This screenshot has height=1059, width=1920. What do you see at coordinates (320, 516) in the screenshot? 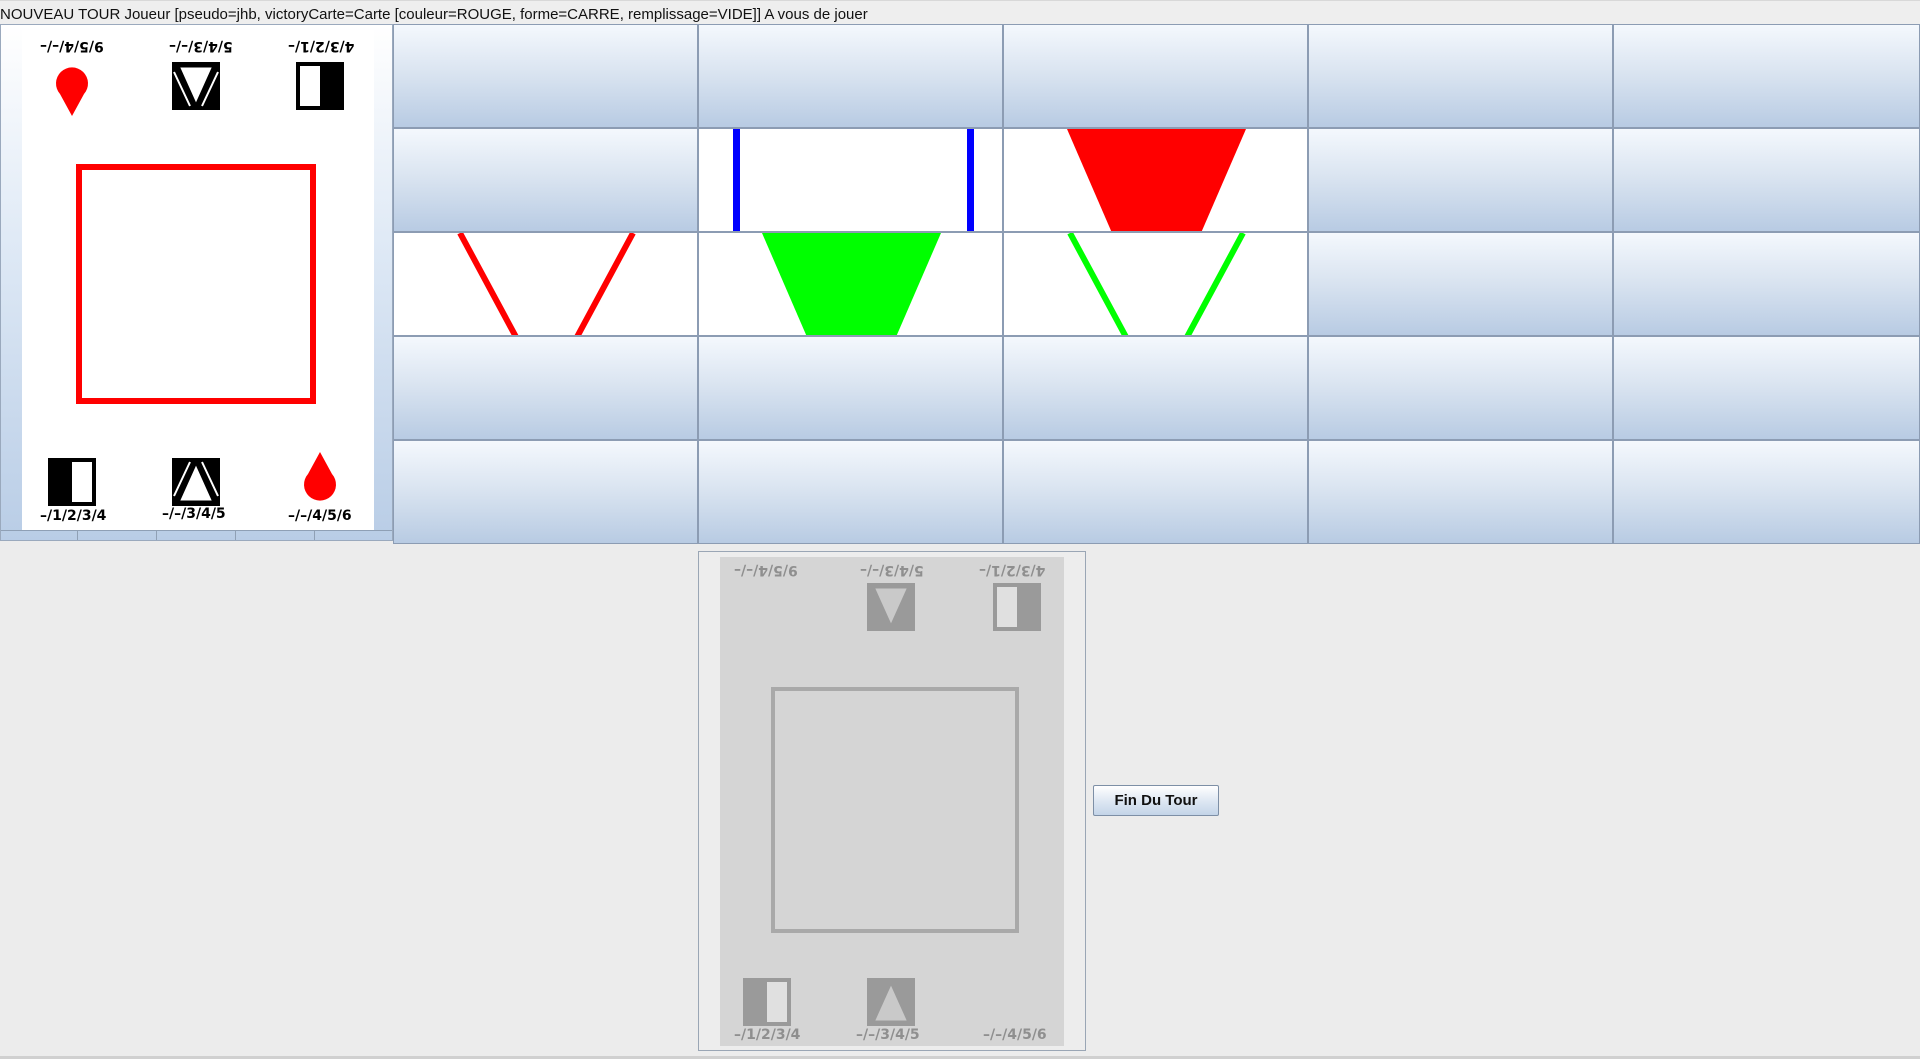
I see `bottom-label-right: –/–/4/5/6` at bounding box center [320, 516].